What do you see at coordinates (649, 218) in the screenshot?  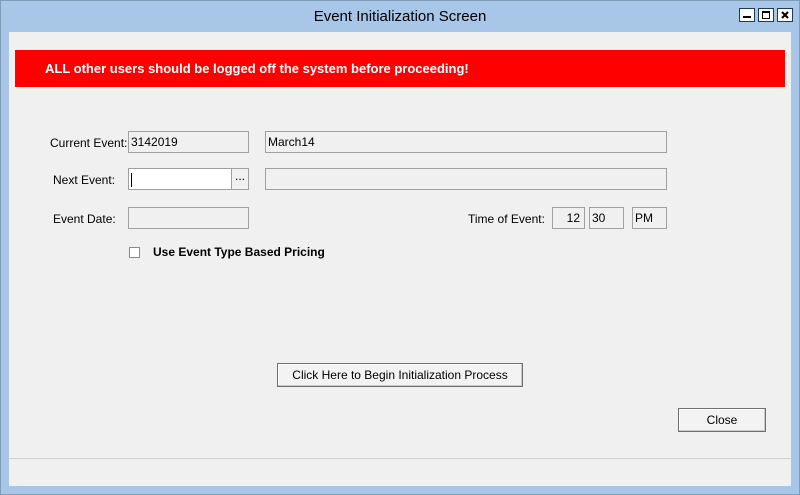 I see `time-ampm-field: PM` at bounding box center [649, 218].